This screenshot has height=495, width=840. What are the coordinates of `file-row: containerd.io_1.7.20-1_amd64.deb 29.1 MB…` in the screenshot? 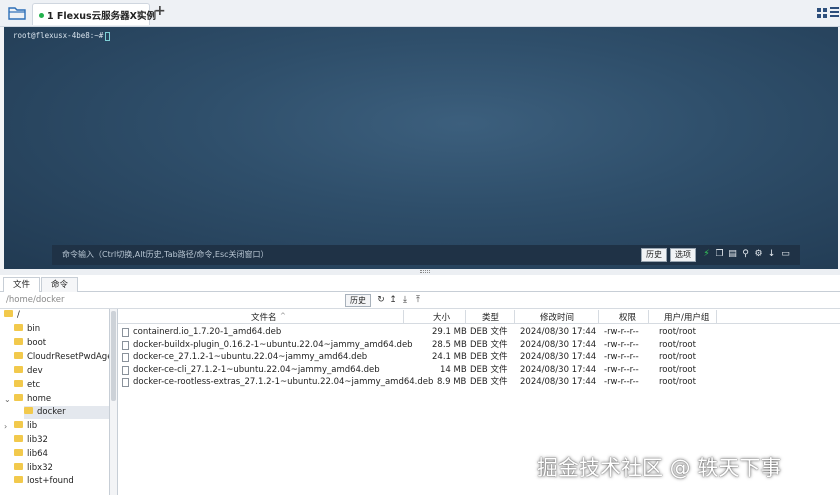 It's located at (418, 332).